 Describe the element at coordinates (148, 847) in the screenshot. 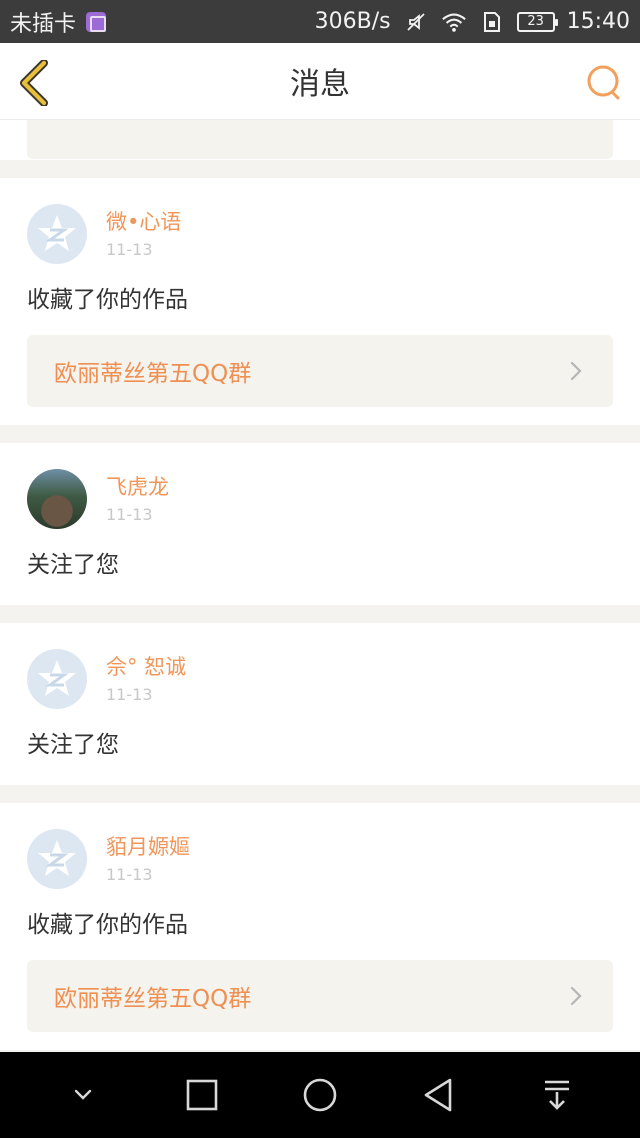

I see `user-name: 貊月嫄嫗` at that location.